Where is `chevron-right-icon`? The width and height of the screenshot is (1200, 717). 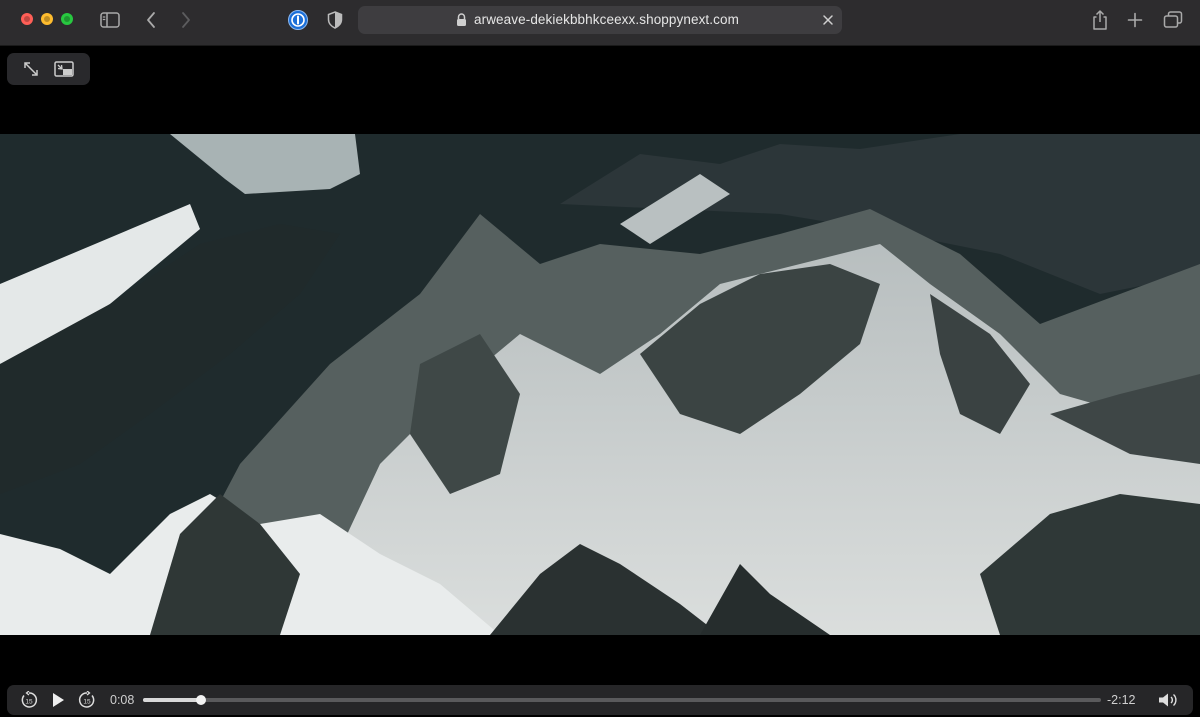
chevron-right-icon is located at coordinates (186, 20).